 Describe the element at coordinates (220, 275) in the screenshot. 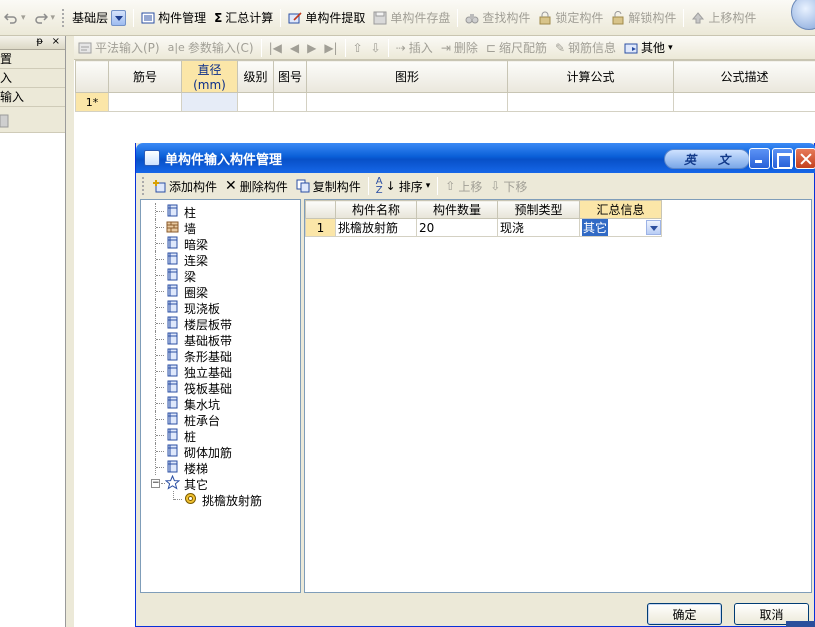

I see `tree-node: 梁` at that location.